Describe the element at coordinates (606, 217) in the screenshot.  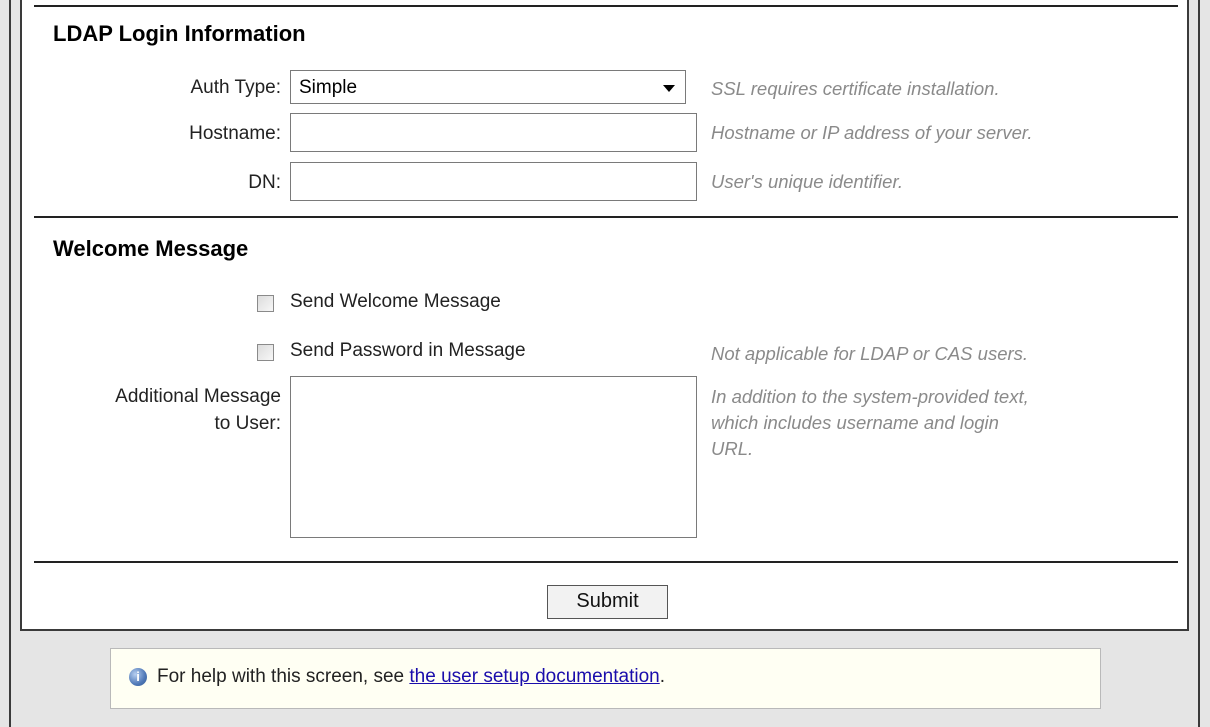
I see `divider-middle` at that location.